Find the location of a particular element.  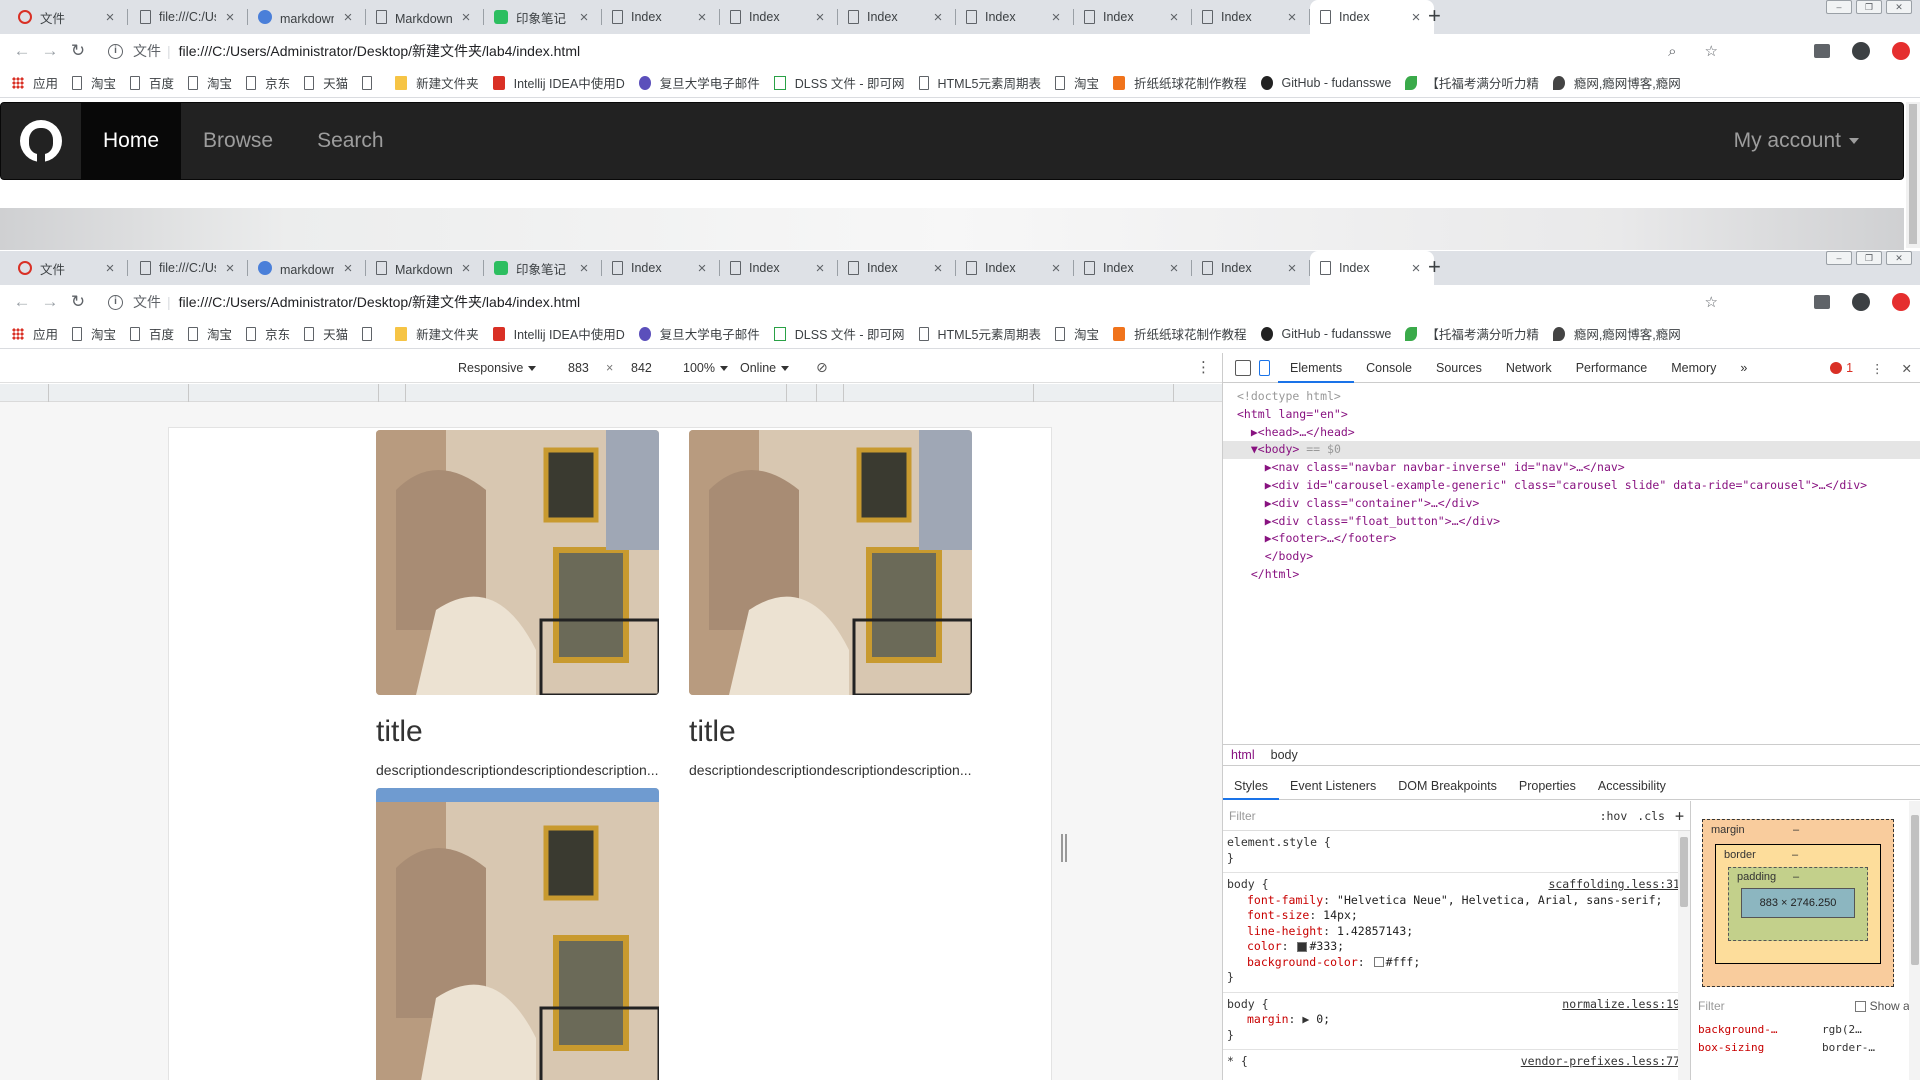

bookmark-star-icon: ☆ is located at coordinates (1711, 51).